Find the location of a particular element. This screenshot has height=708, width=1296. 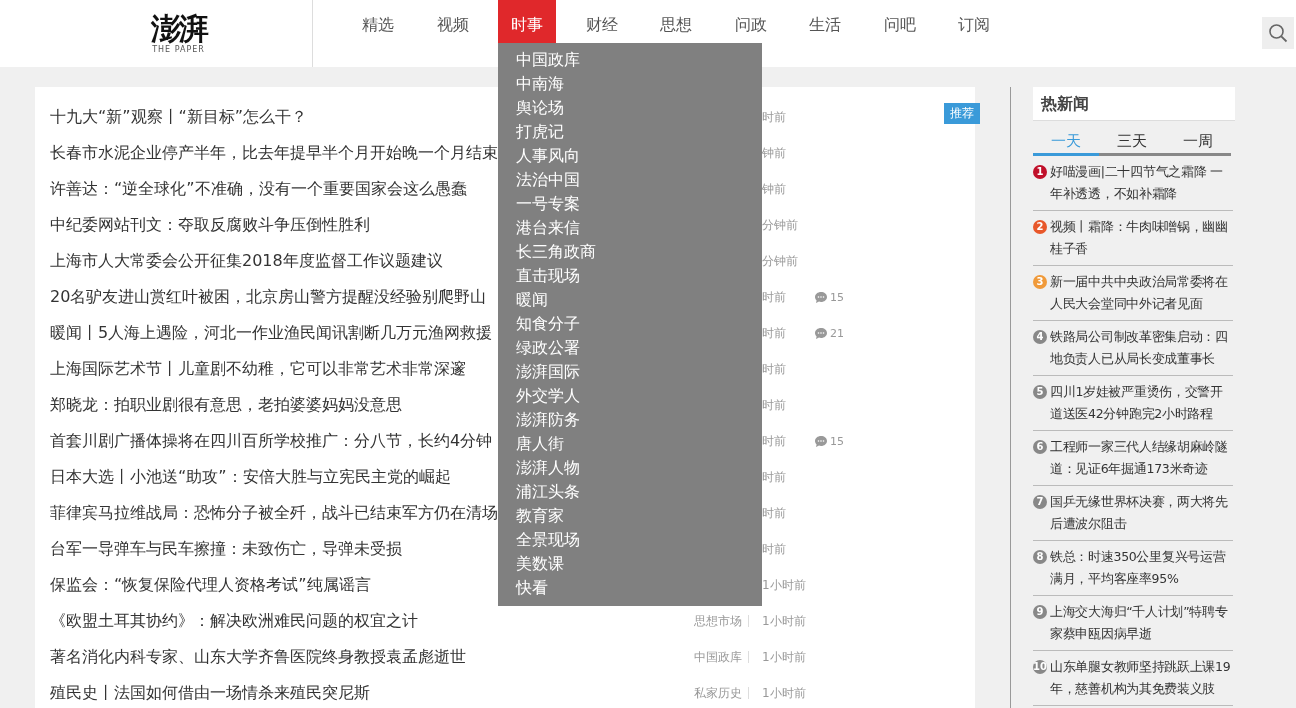

rank-badge: 1 is located at coordinates (1040, 172).